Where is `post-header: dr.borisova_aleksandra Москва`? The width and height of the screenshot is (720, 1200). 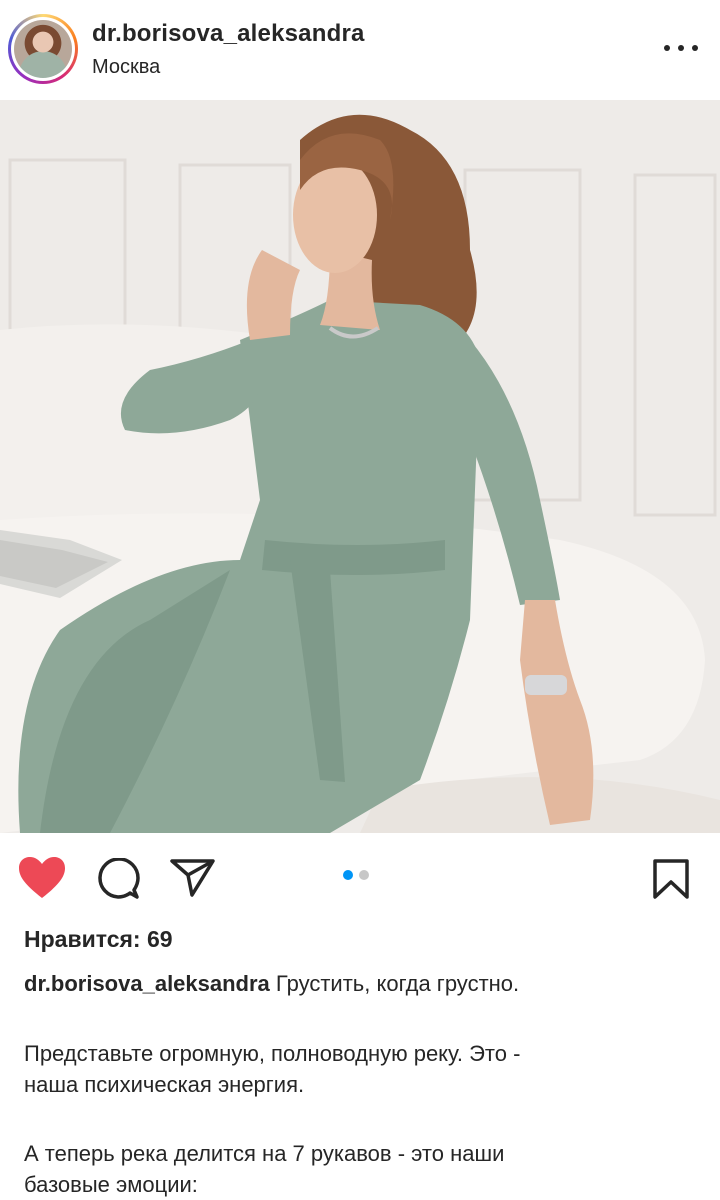 post-header: dr.borisova_aleksandra Москва is located at coordinates (360, 50).